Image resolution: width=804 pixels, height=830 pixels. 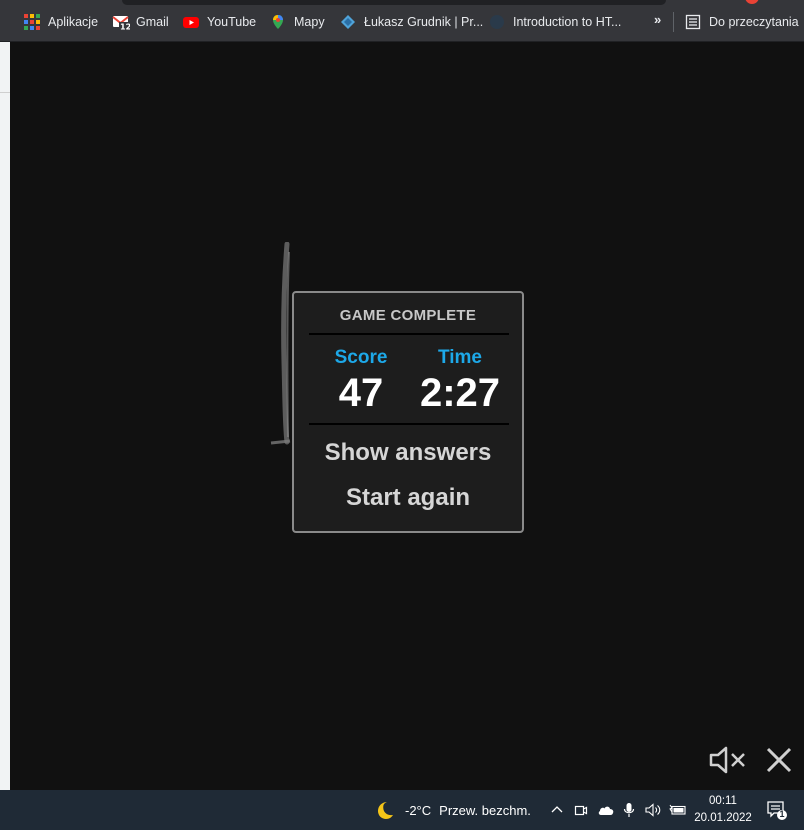 I want to click on onedrive-button, so click(x=606, y=810).